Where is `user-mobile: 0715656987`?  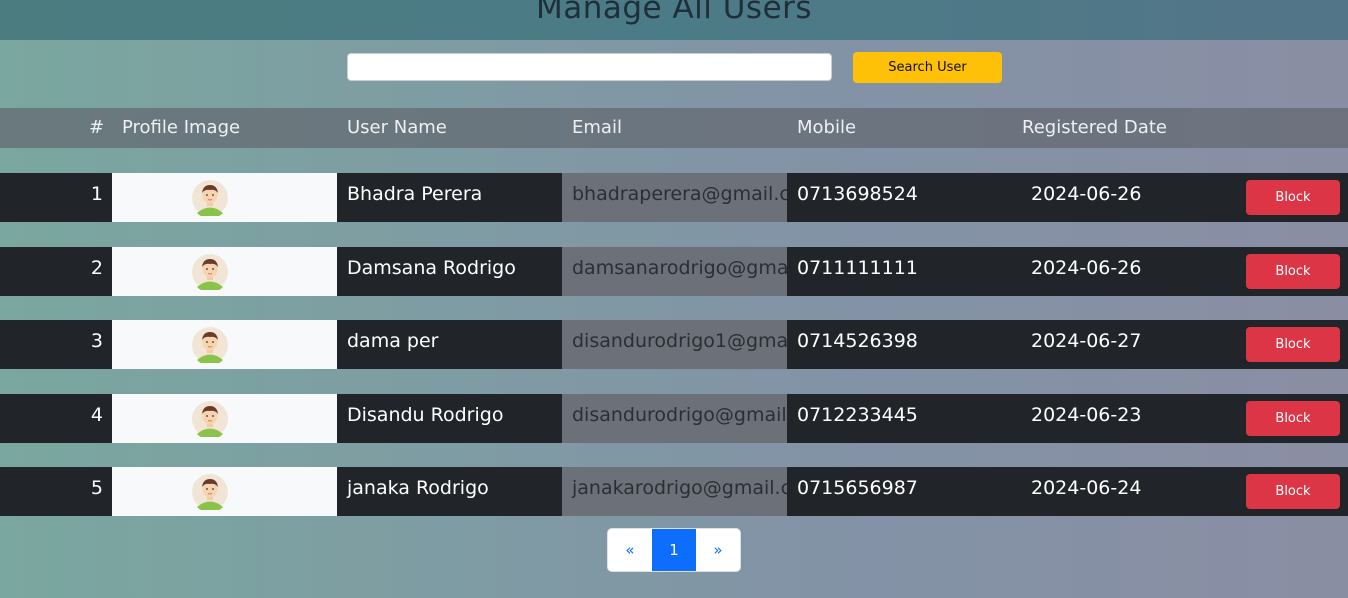 user-mobile: 0715656987 is located at coordinates (857, 488).